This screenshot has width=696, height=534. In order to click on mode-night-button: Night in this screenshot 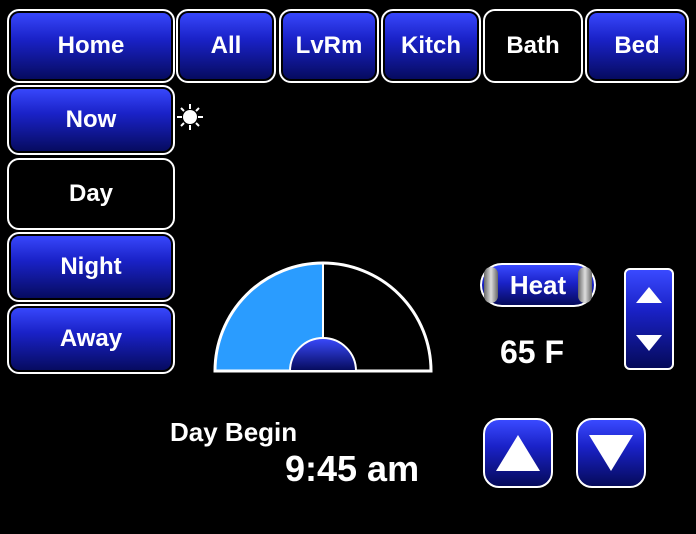, I will do `click(91, 267)`.